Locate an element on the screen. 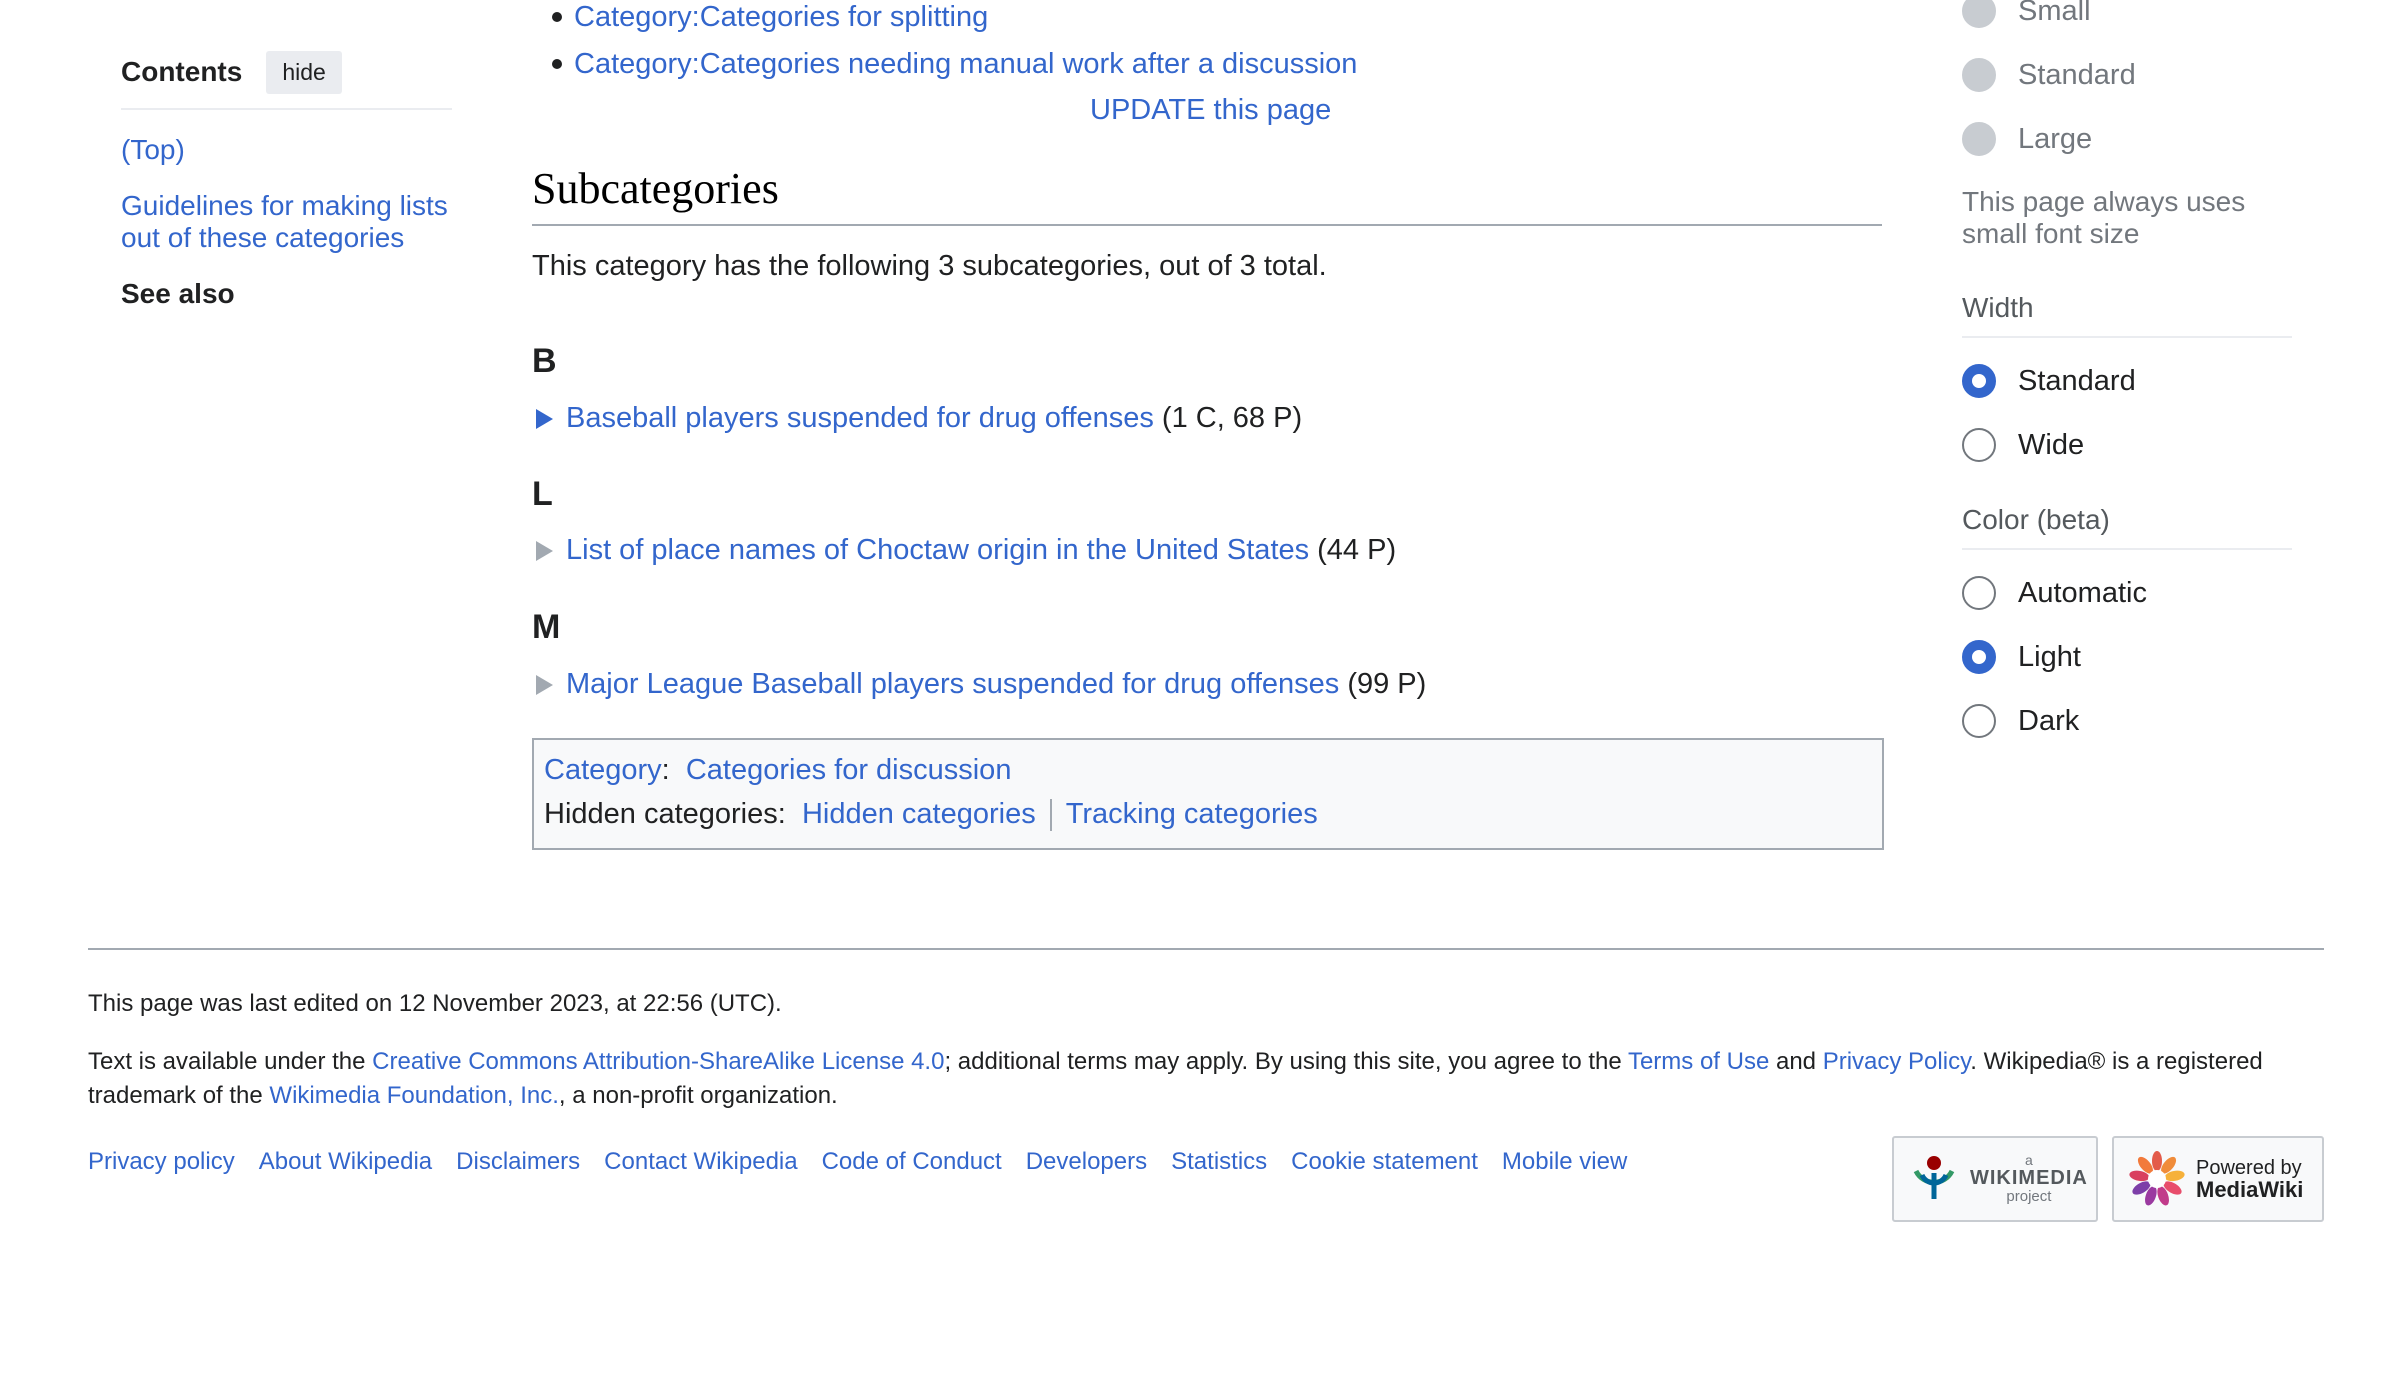 The image size is (2400, 1398). subcategory-count: (99 P) is located at coordinates (1387, 684).